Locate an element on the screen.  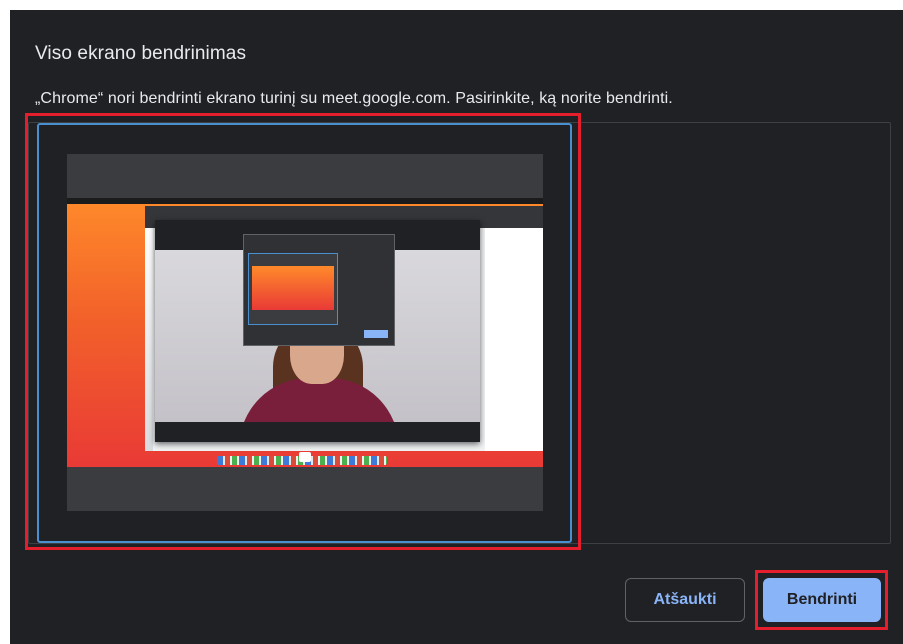
share-button: Bendrinti is located at coordinates (822, 600).